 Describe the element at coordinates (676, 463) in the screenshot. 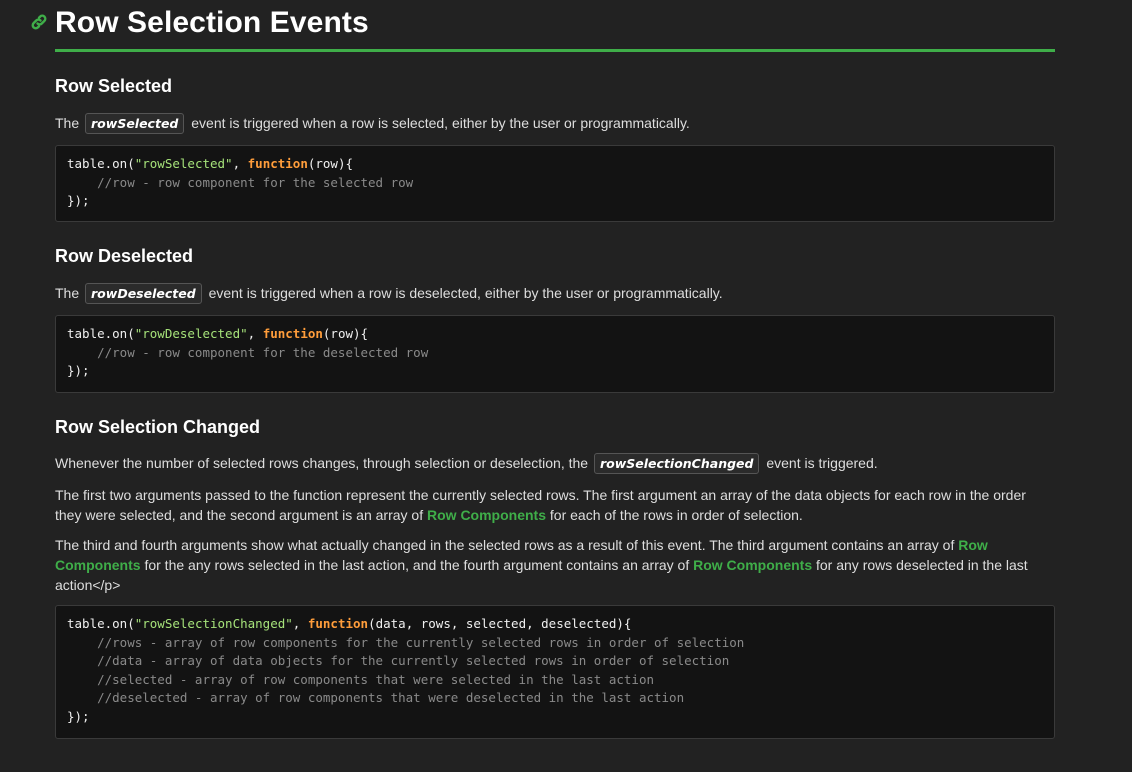

I see `event-name-code: rowSelectionChanged` at that location.